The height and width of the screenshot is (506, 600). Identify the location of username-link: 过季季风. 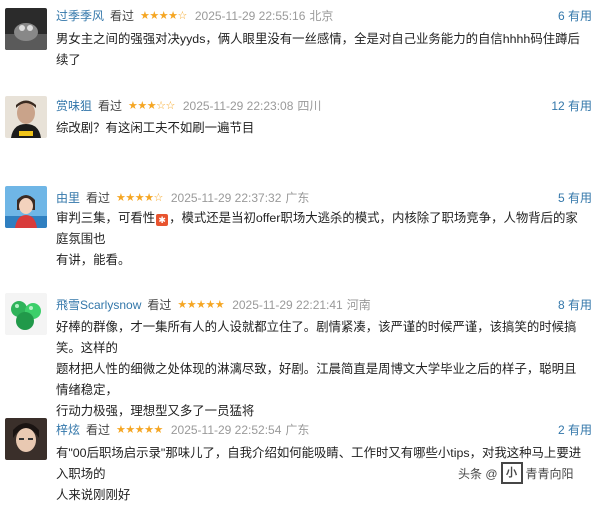
(80, 16).